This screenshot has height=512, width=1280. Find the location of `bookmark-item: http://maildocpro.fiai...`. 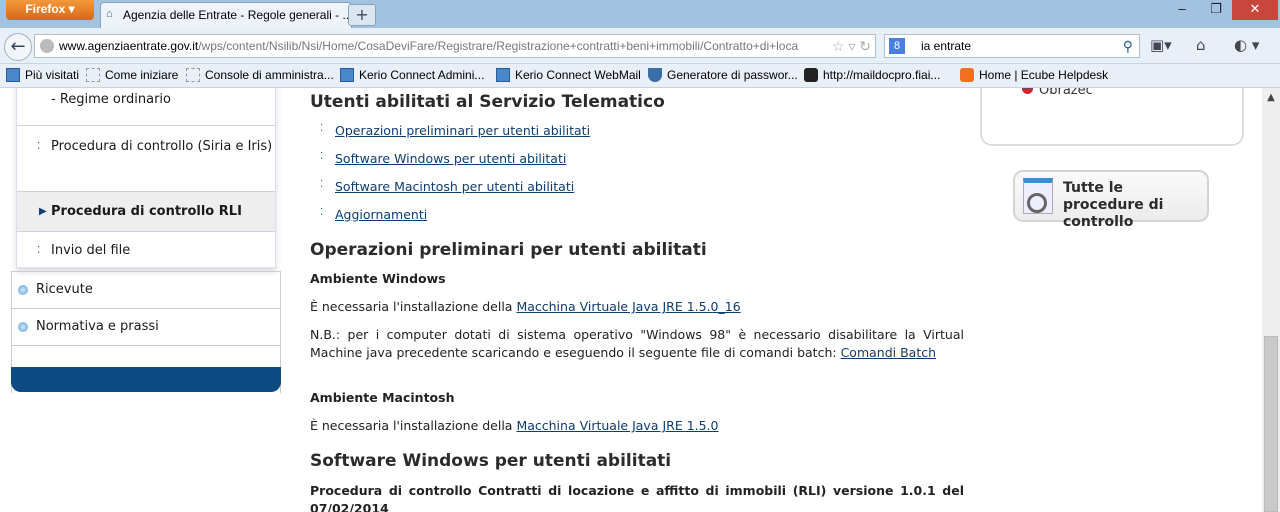

bookmark-item: http://maildocpro.fiai... is located at coordinates (872, 75).